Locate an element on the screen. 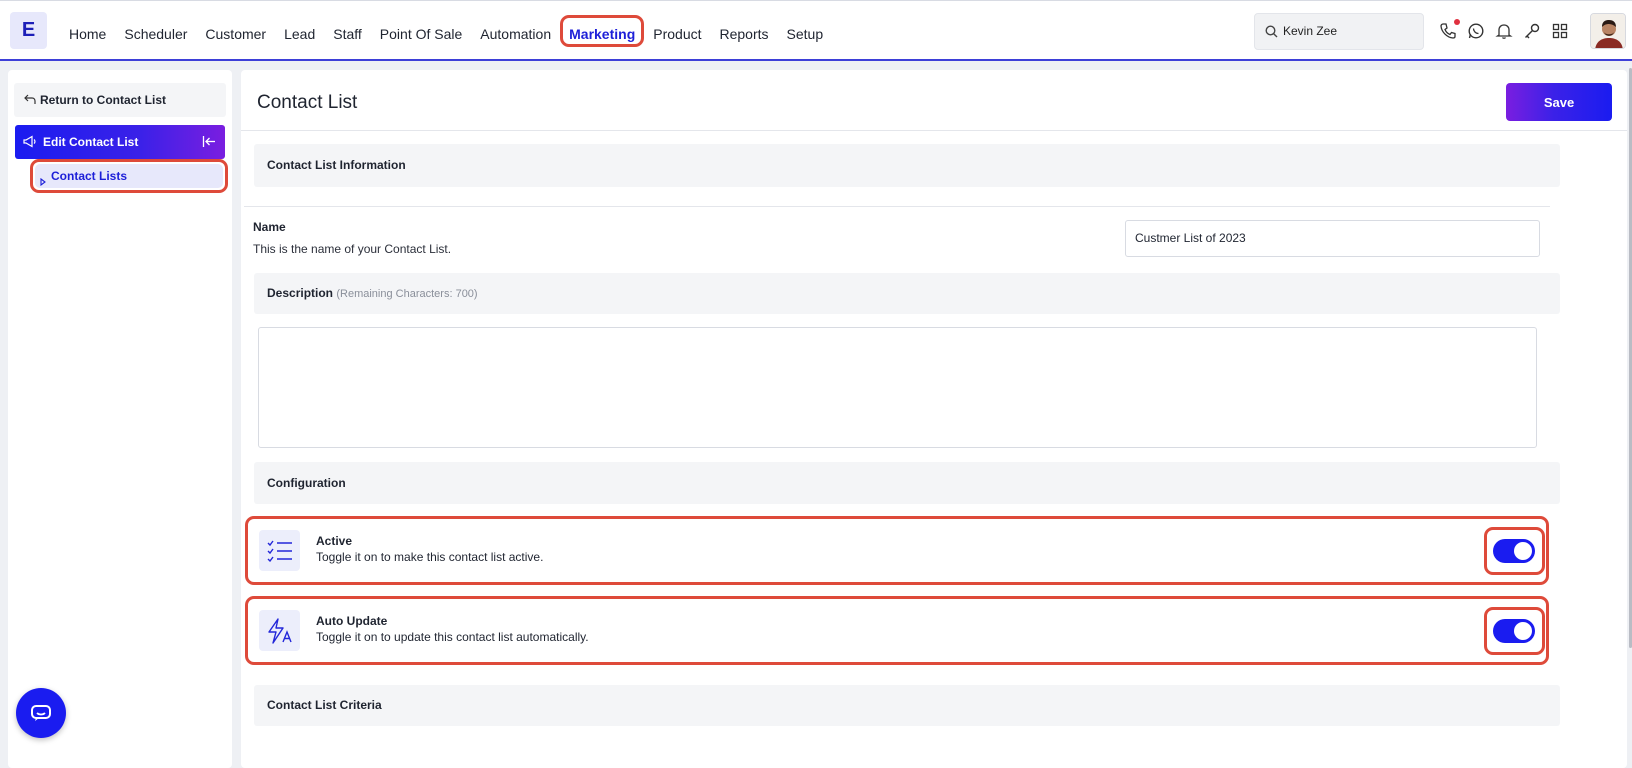 The width and height of the screenshot is (1632, 768). nav-item-staff: Staff is located at coordinates (347, 31).